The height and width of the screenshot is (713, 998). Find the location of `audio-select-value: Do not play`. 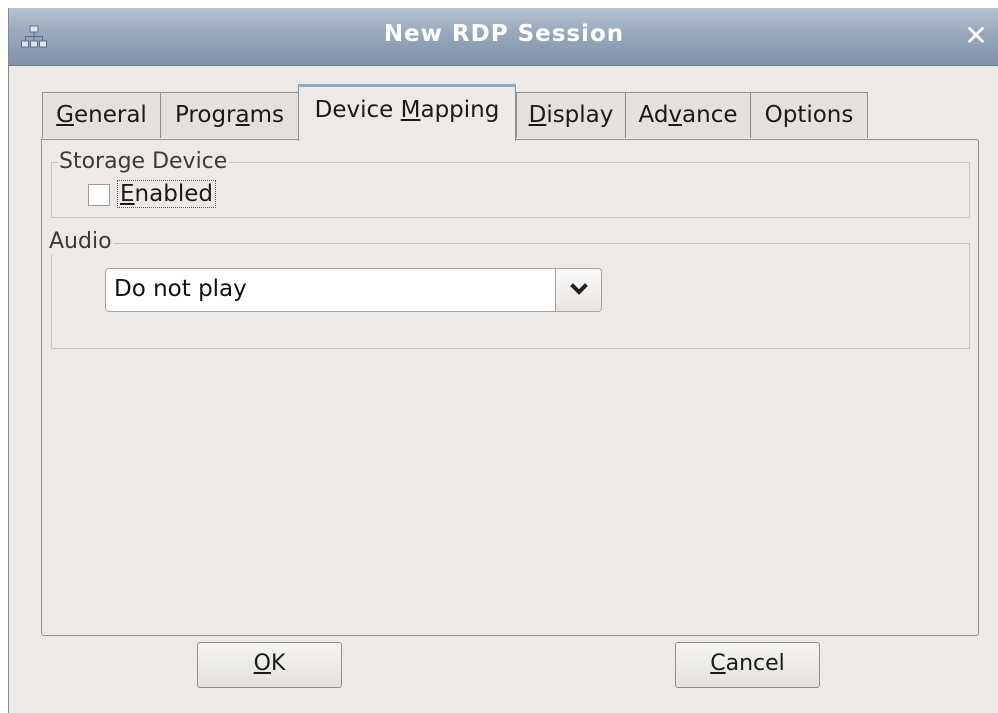

audio-select-value: Do not play is located at coordinates (180, 289).